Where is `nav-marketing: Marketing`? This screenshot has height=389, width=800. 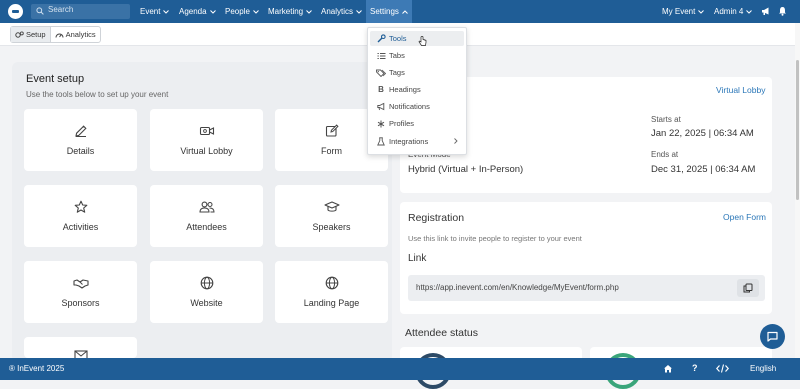 nav-marketing: Marketing is located at coordinates (290, 11).